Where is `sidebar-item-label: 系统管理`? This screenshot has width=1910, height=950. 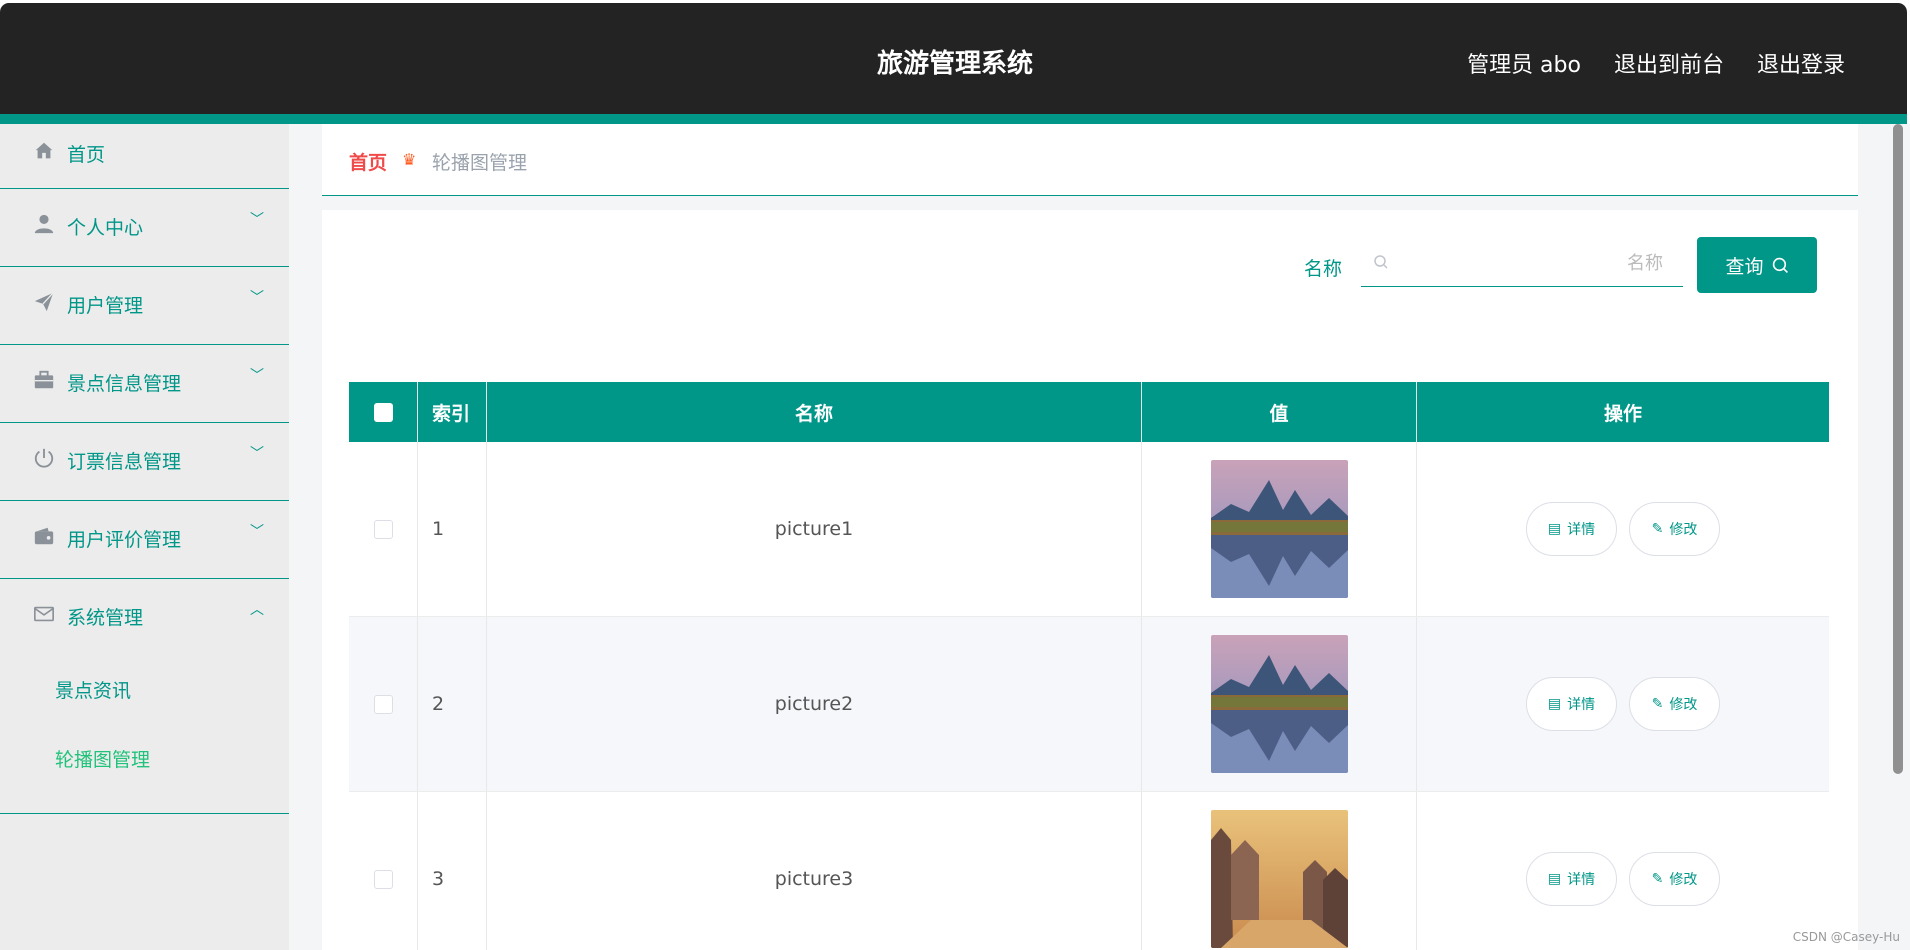
sidebar-item-label: 系统管理 is located at coordinates (105, 618).